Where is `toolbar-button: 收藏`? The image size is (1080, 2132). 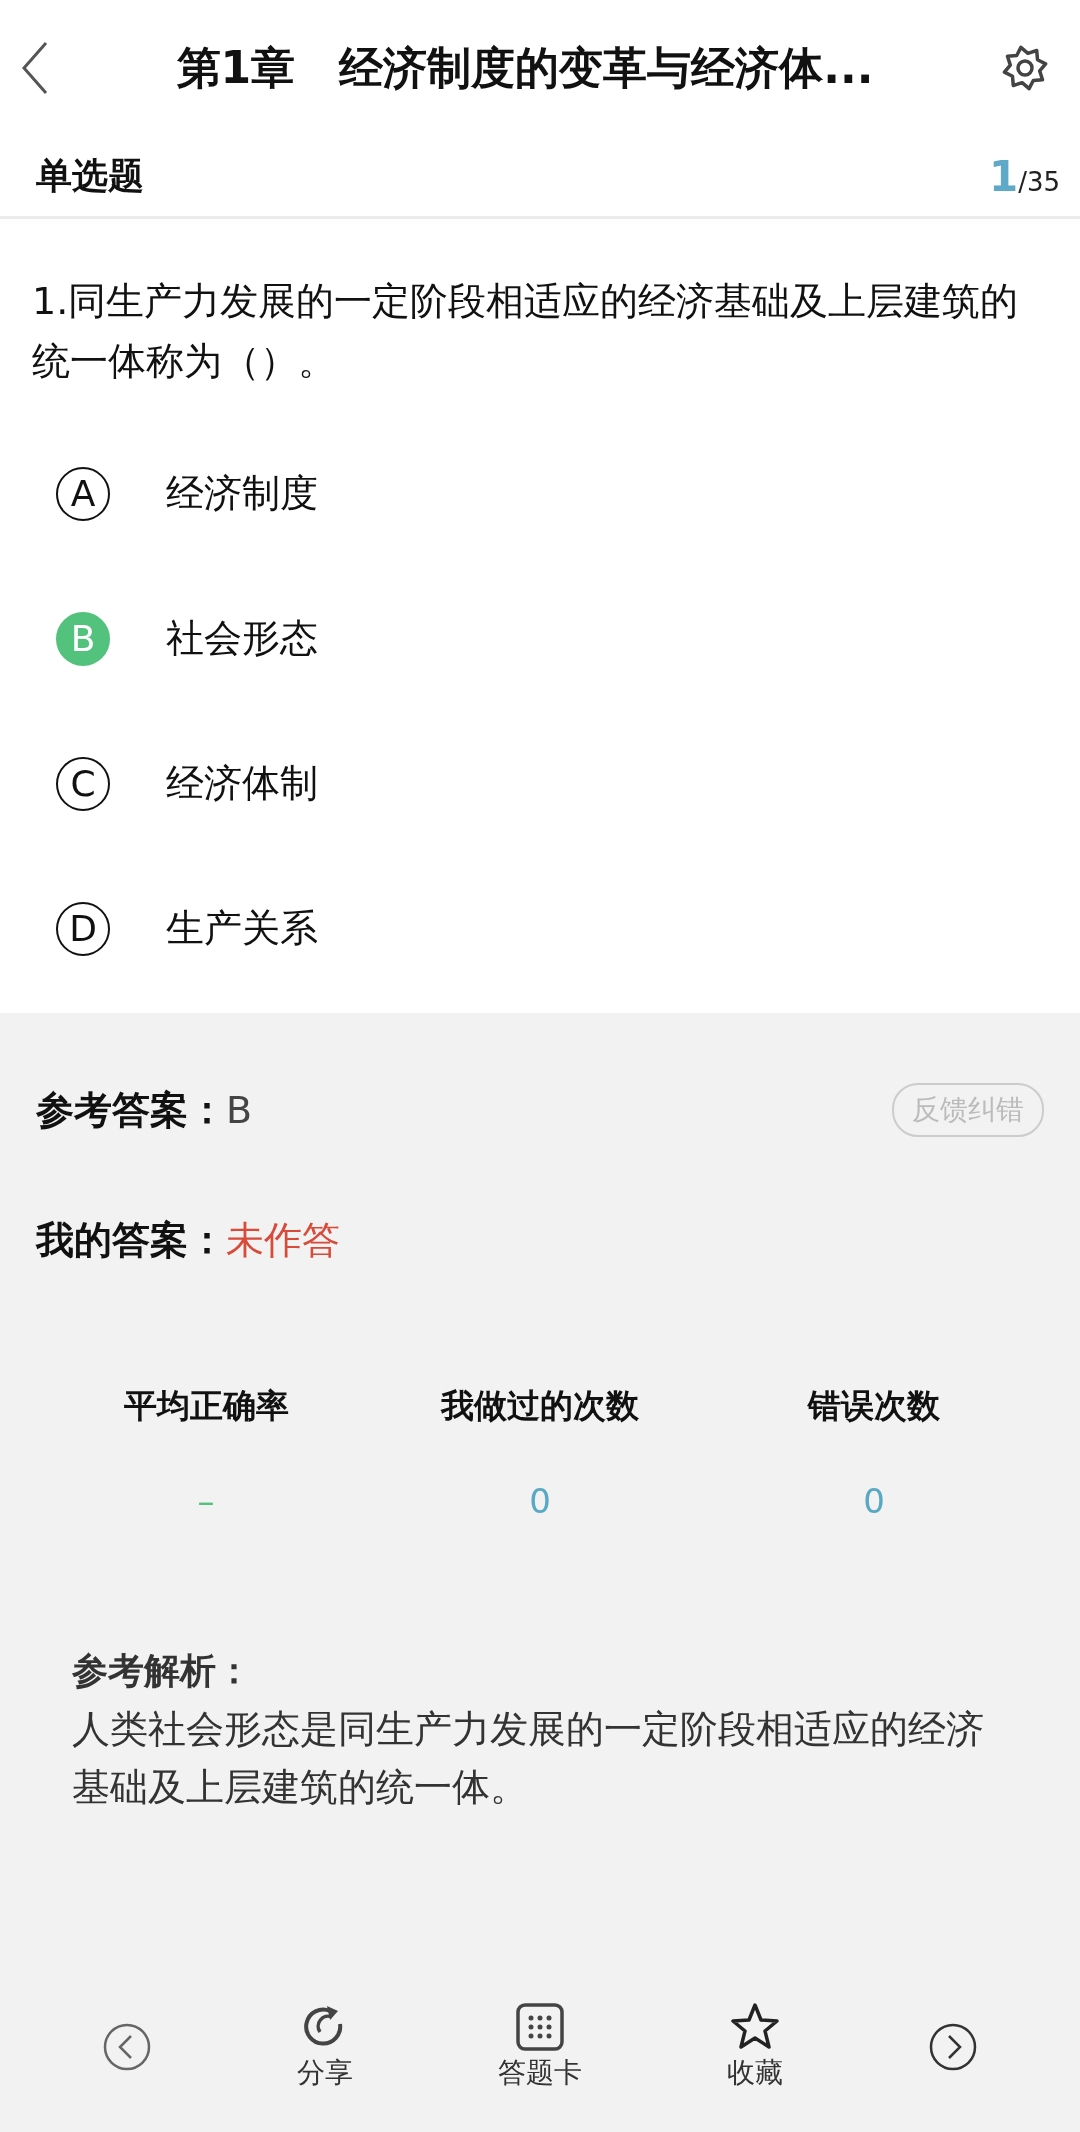
toolbar-button: 收藏 is located at coordinates (754, 2047).